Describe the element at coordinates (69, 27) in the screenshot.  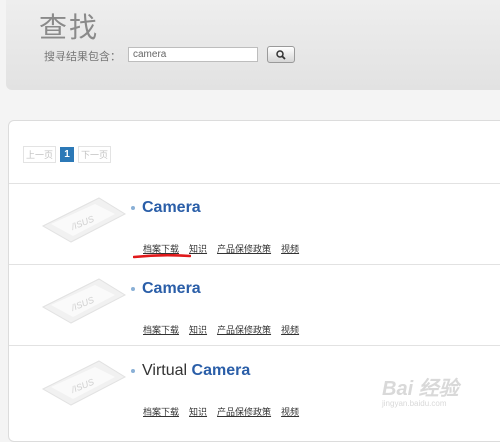
I see `page-title: 查找` at that location.